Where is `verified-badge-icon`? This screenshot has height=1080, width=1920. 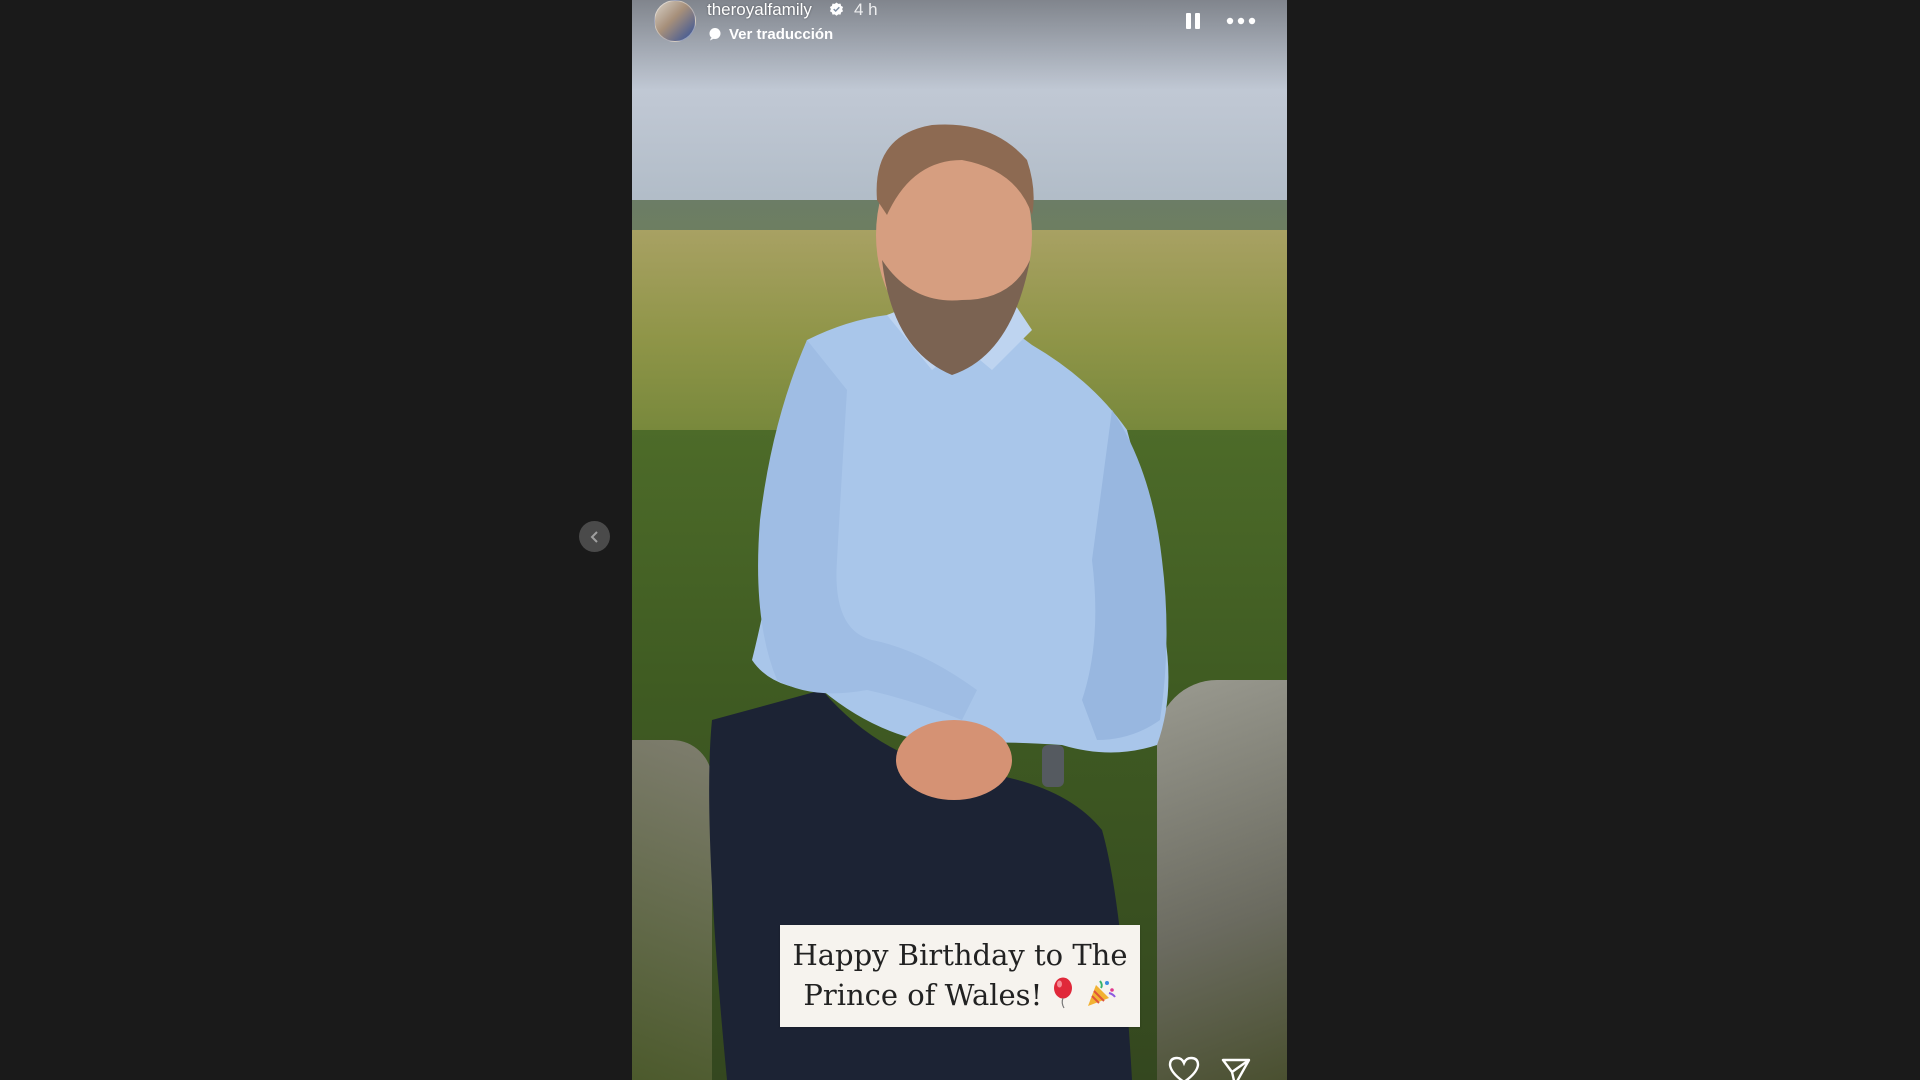 verified-badge-icon is located at coordinates (836, 9).